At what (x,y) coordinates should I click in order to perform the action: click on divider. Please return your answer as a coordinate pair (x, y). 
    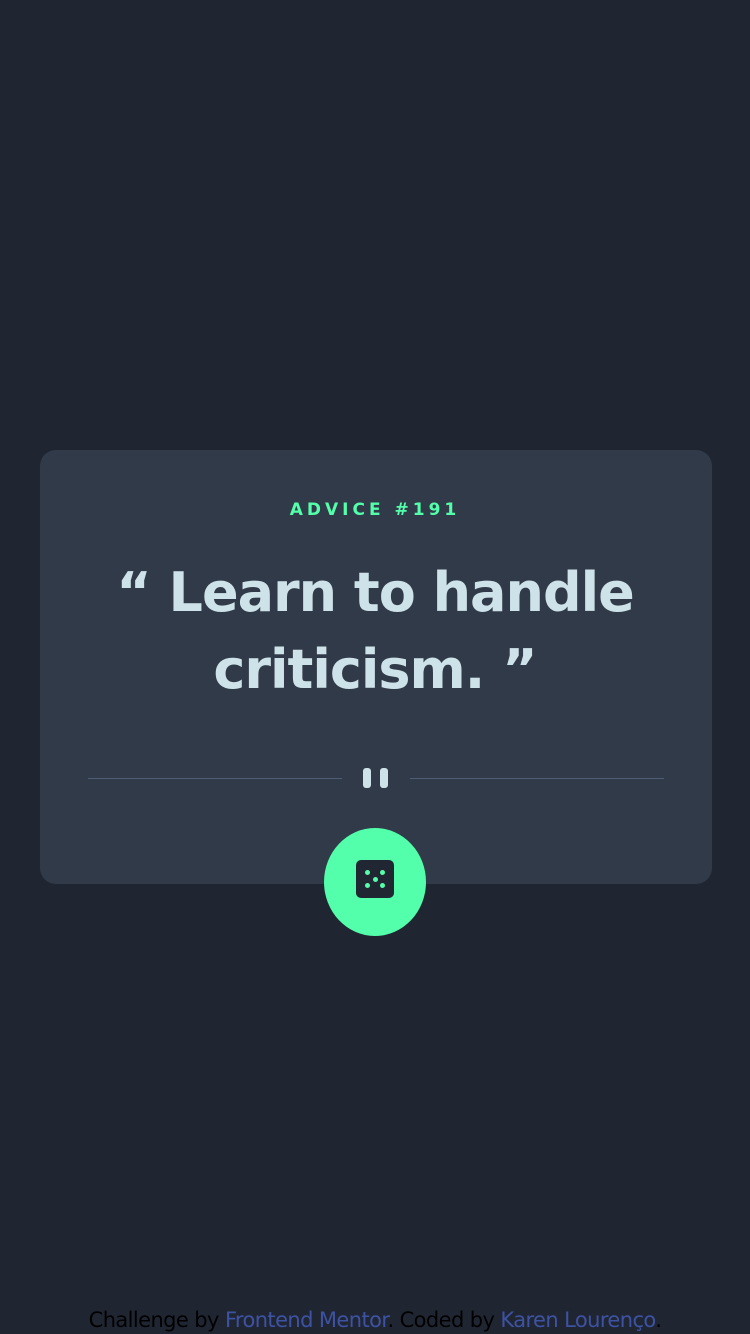
    Looking at the image, I should click on (376, 778).